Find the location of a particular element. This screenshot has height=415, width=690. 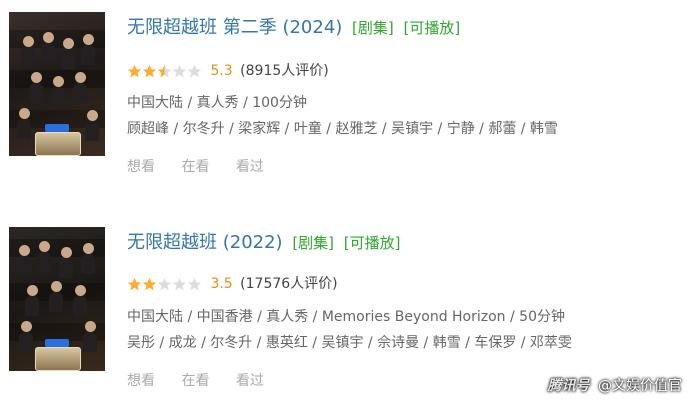

watermark-brand: 腾讯号 is located at coordinates (568, 386).